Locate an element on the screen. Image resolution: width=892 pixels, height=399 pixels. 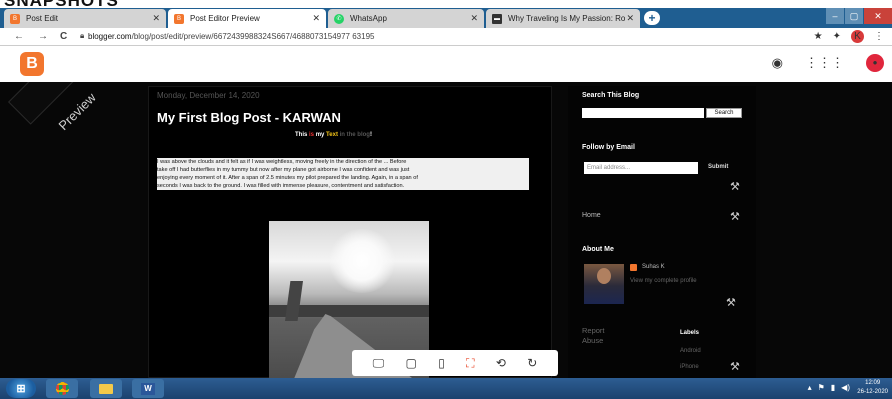
maximize-button: ▢ is located at coordinates (854, 16).